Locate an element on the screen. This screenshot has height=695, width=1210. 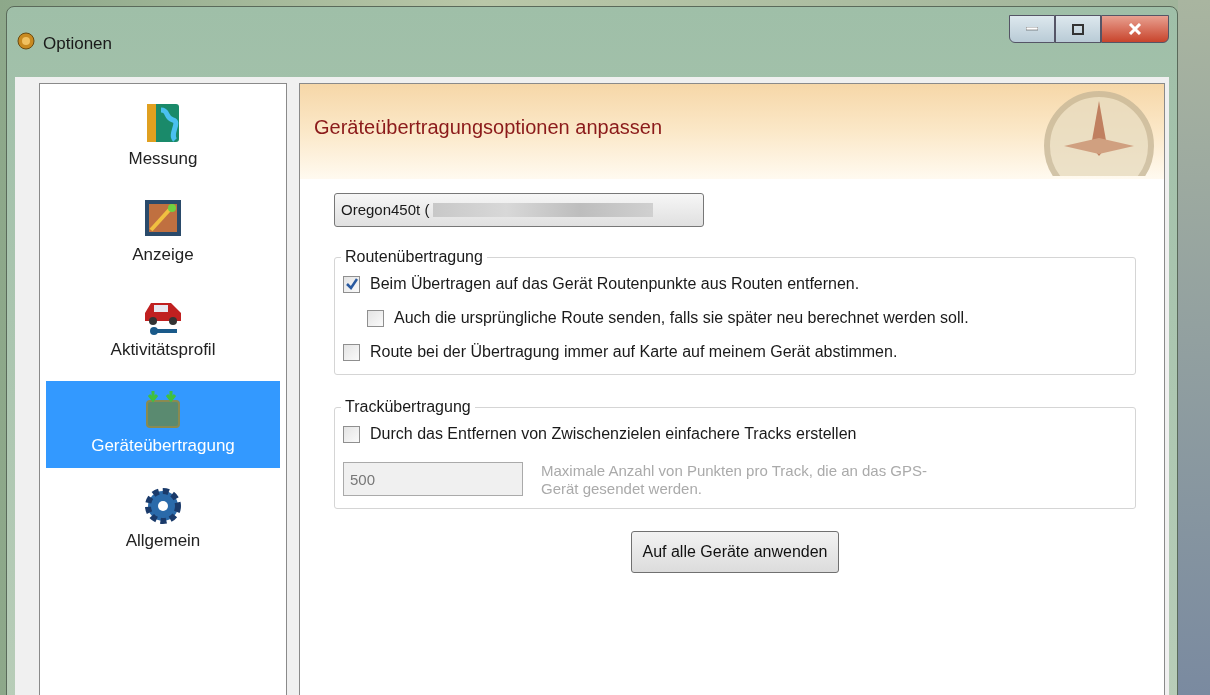
checkbox-label: Durch das Entfernen von Zwischenzielen einfachere Tracks erstellen is located at coordinates (613, 434).